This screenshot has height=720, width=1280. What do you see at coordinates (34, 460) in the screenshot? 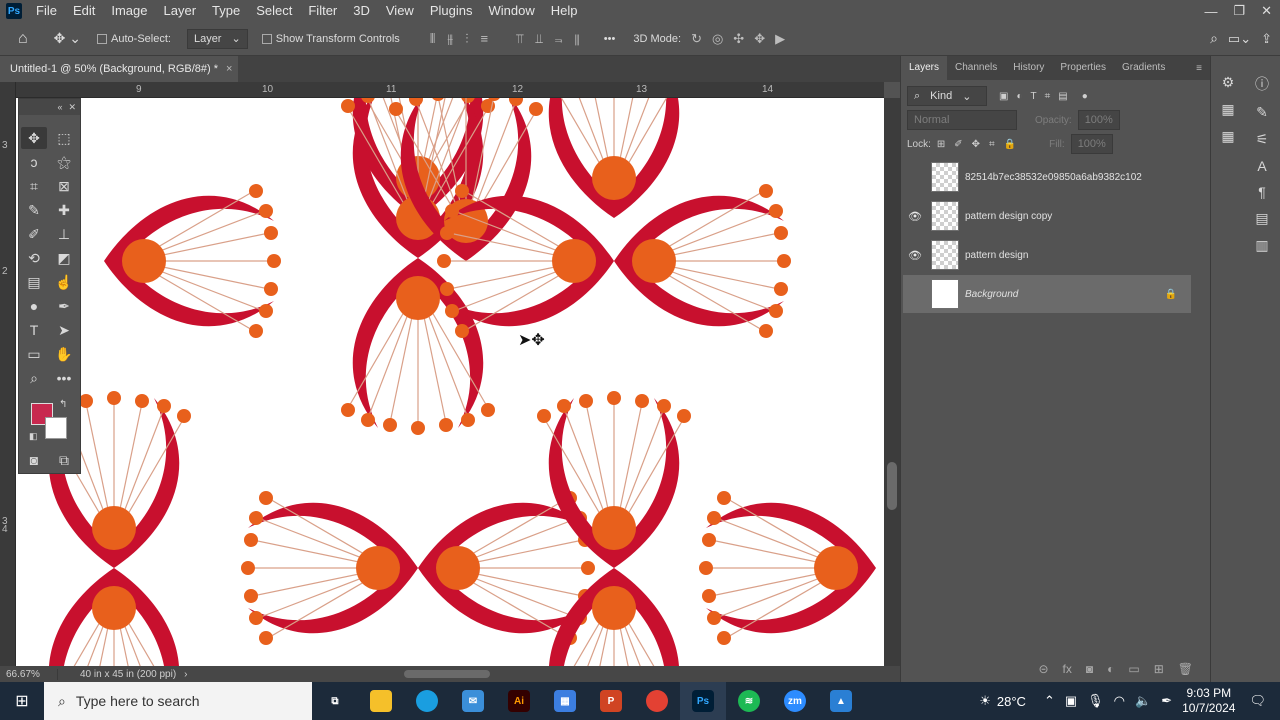
I see `quick-mask-icon: ◙` at bounding box center [34, 460].